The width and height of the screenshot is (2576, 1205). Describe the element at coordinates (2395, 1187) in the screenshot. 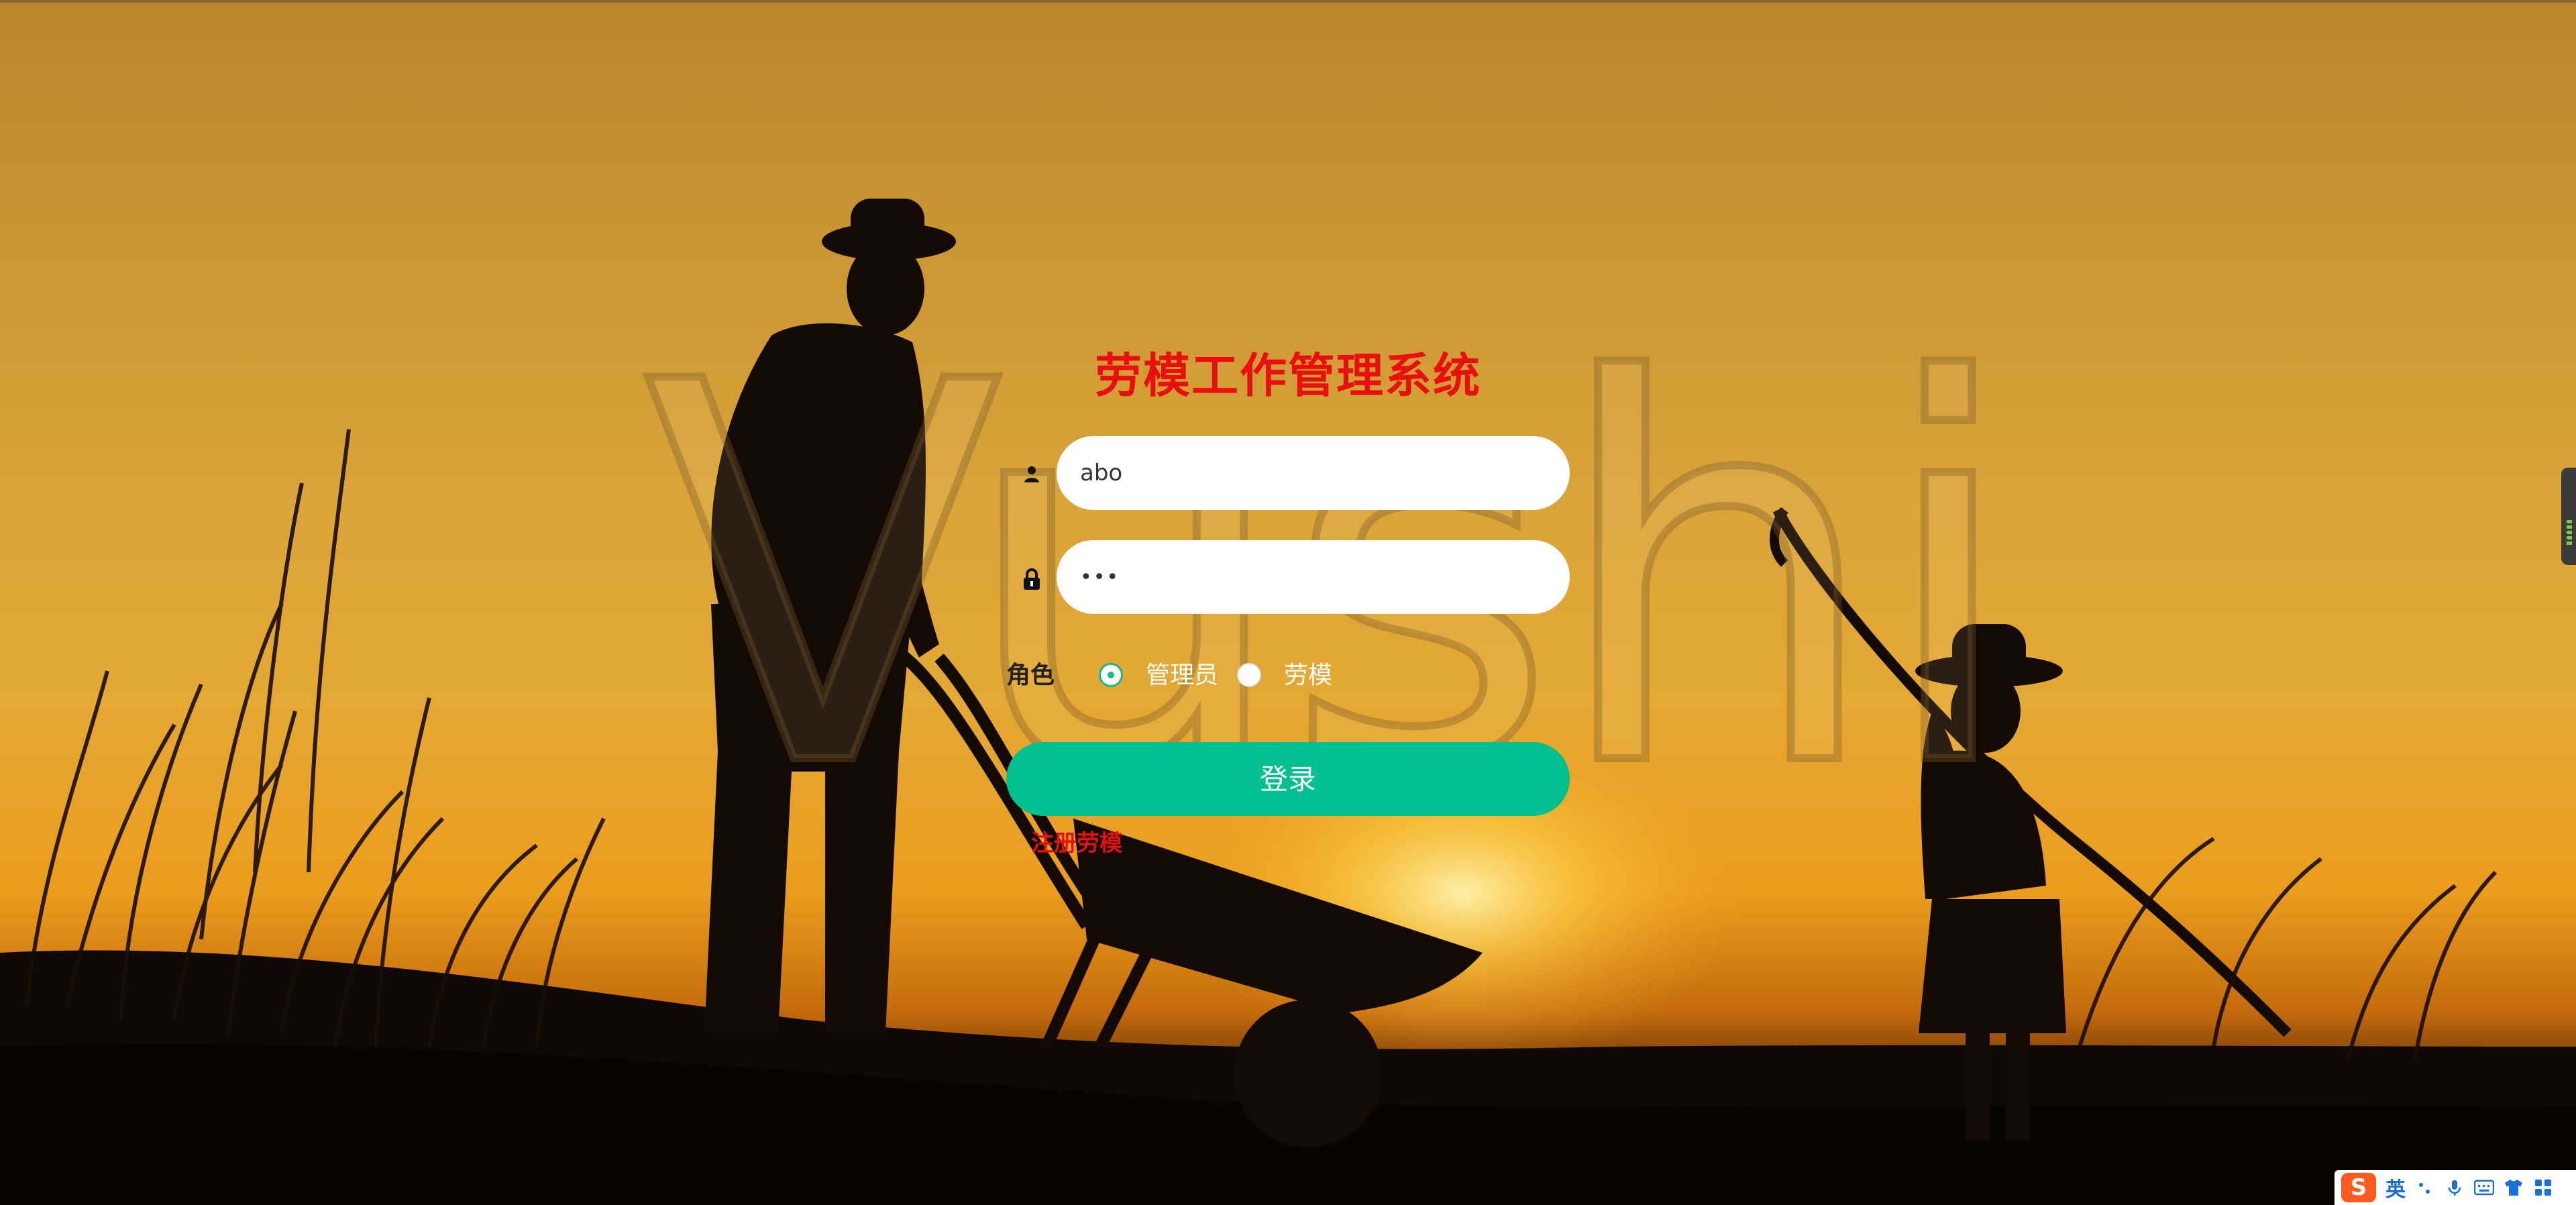

I see `ime-language-toggle: 英` at that location.